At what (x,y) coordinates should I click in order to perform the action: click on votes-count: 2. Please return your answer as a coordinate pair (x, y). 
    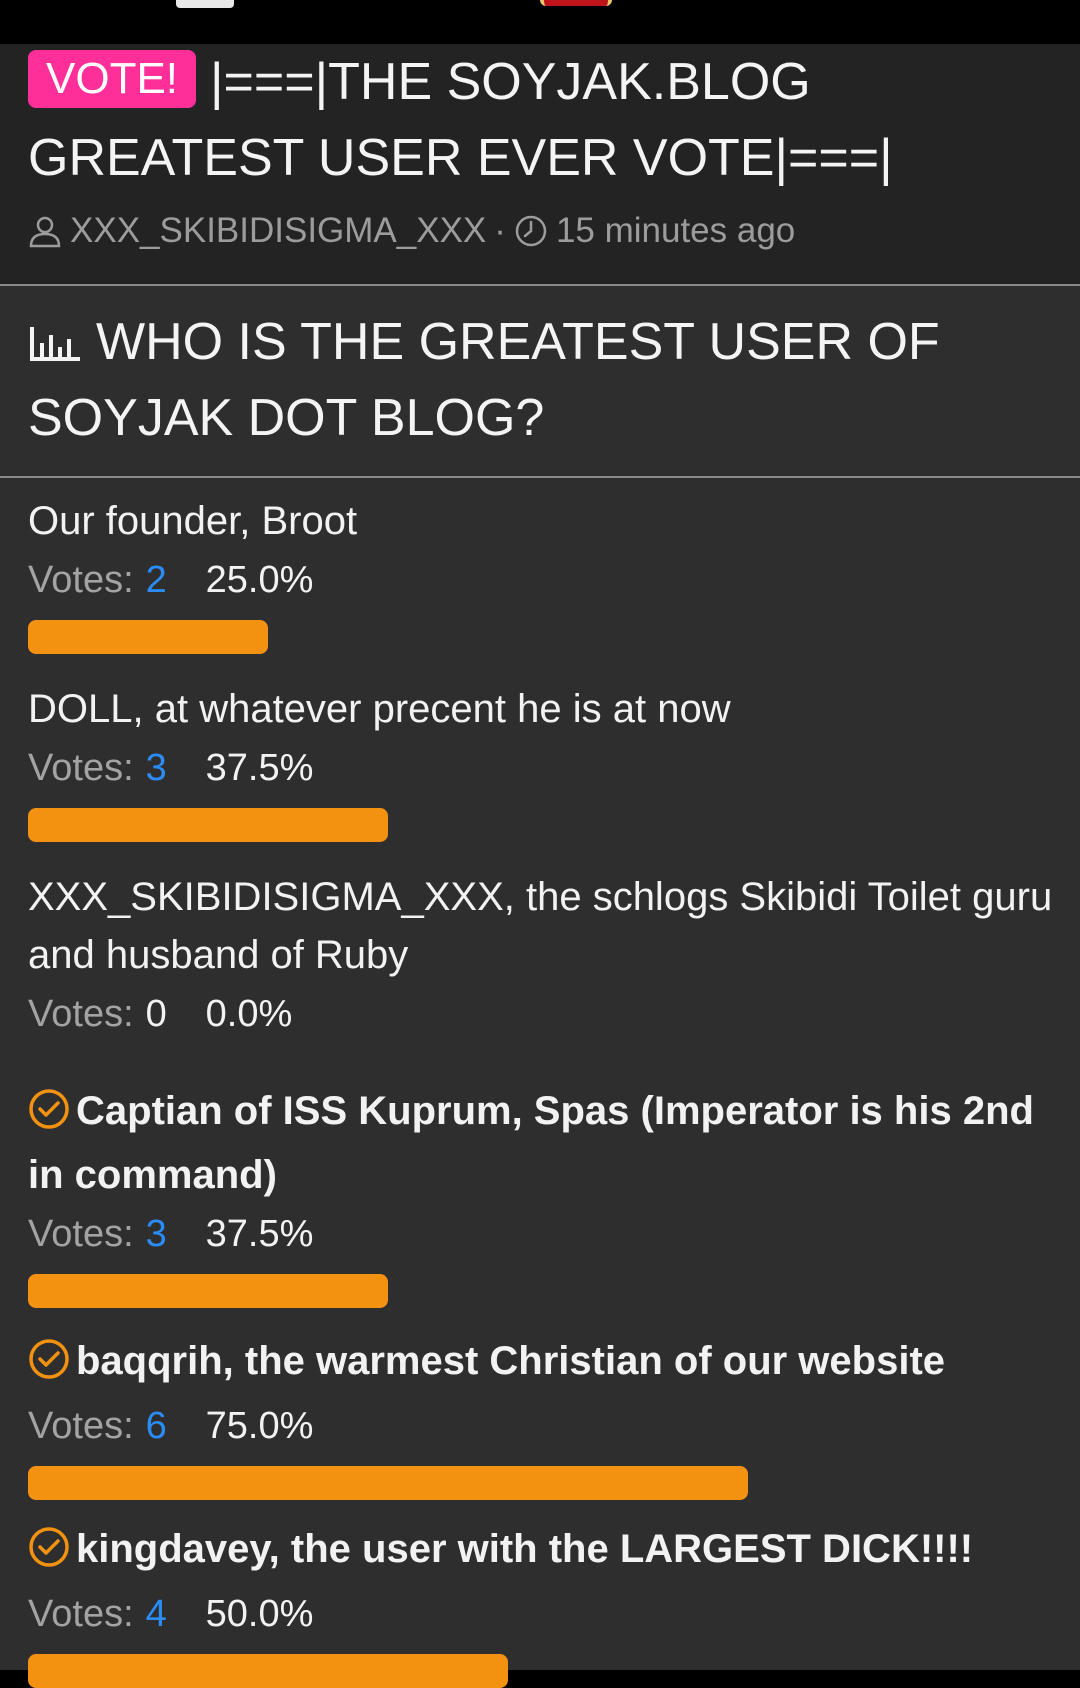
    Looking at the image, I should click on (156, 580).